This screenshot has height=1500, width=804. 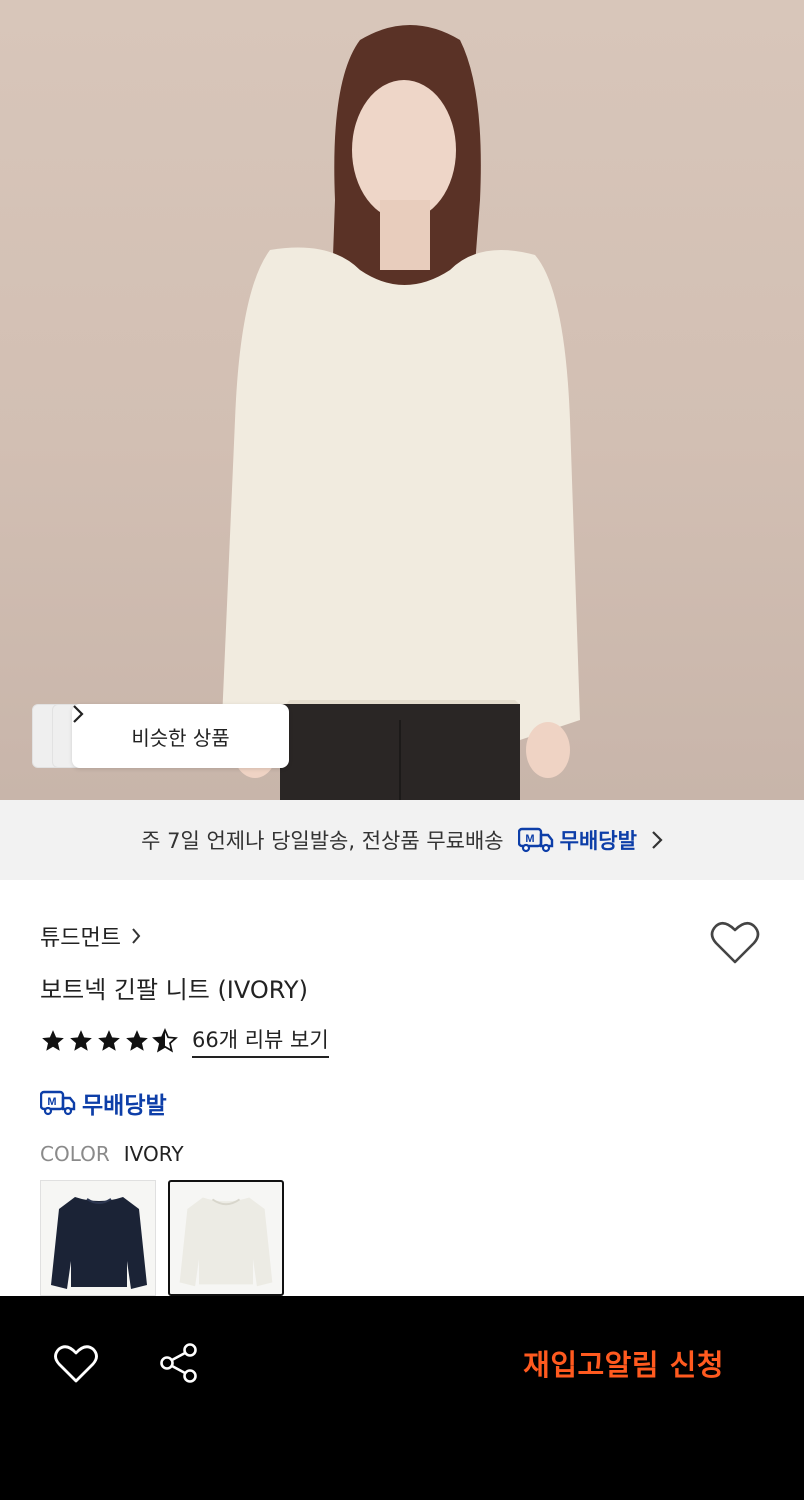 What do you see at coordinates (322, 841) in the screenshot?
I see `shipping-banner-text: 주 7일 언제나 당일발송, 전상품 무료배송` at bounding box center [322, 841].